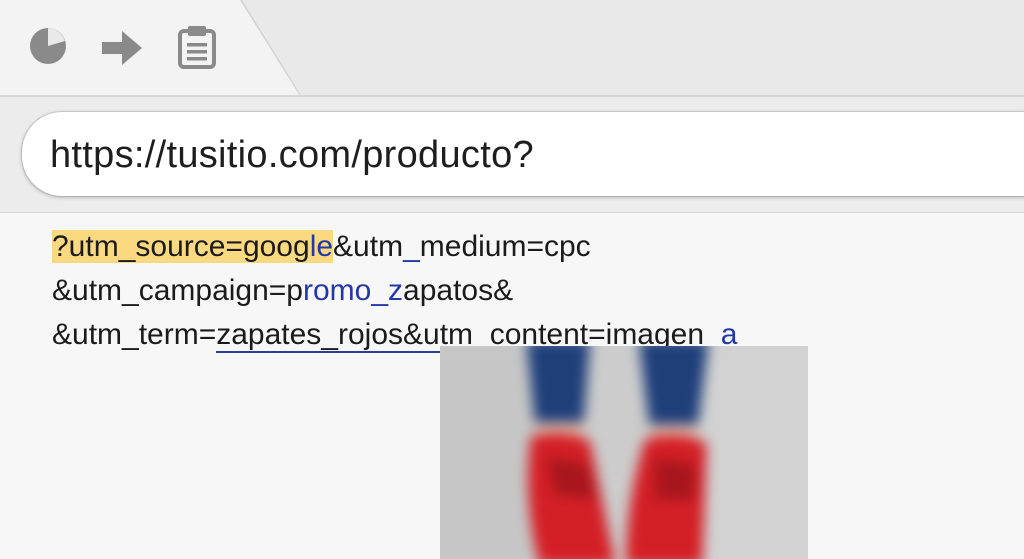 The width and height of the screenshot is (1024, 559). I want to click on url-text: https://tusitio.com/producto?, so click(292, 155).